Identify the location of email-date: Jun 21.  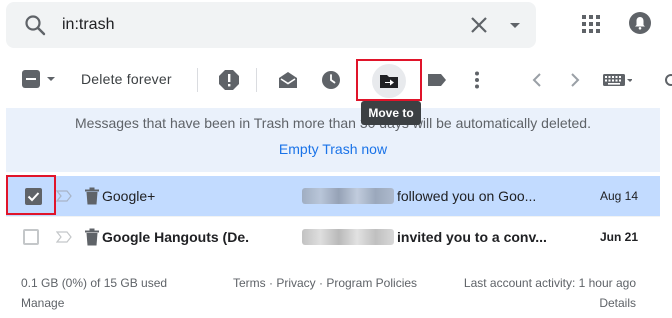
(618, 237).